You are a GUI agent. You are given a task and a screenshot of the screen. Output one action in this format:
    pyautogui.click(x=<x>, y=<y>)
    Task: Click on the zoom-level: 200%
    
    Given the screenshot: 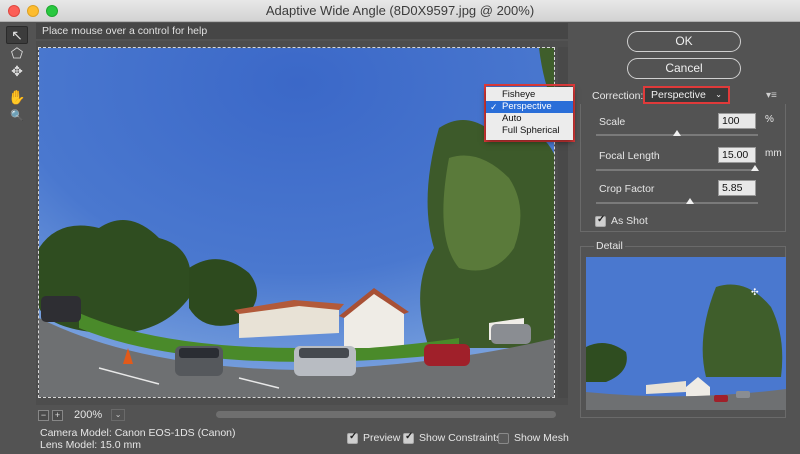 What is the action you would take?
    pyautogui.click(x=88, y=415)
    